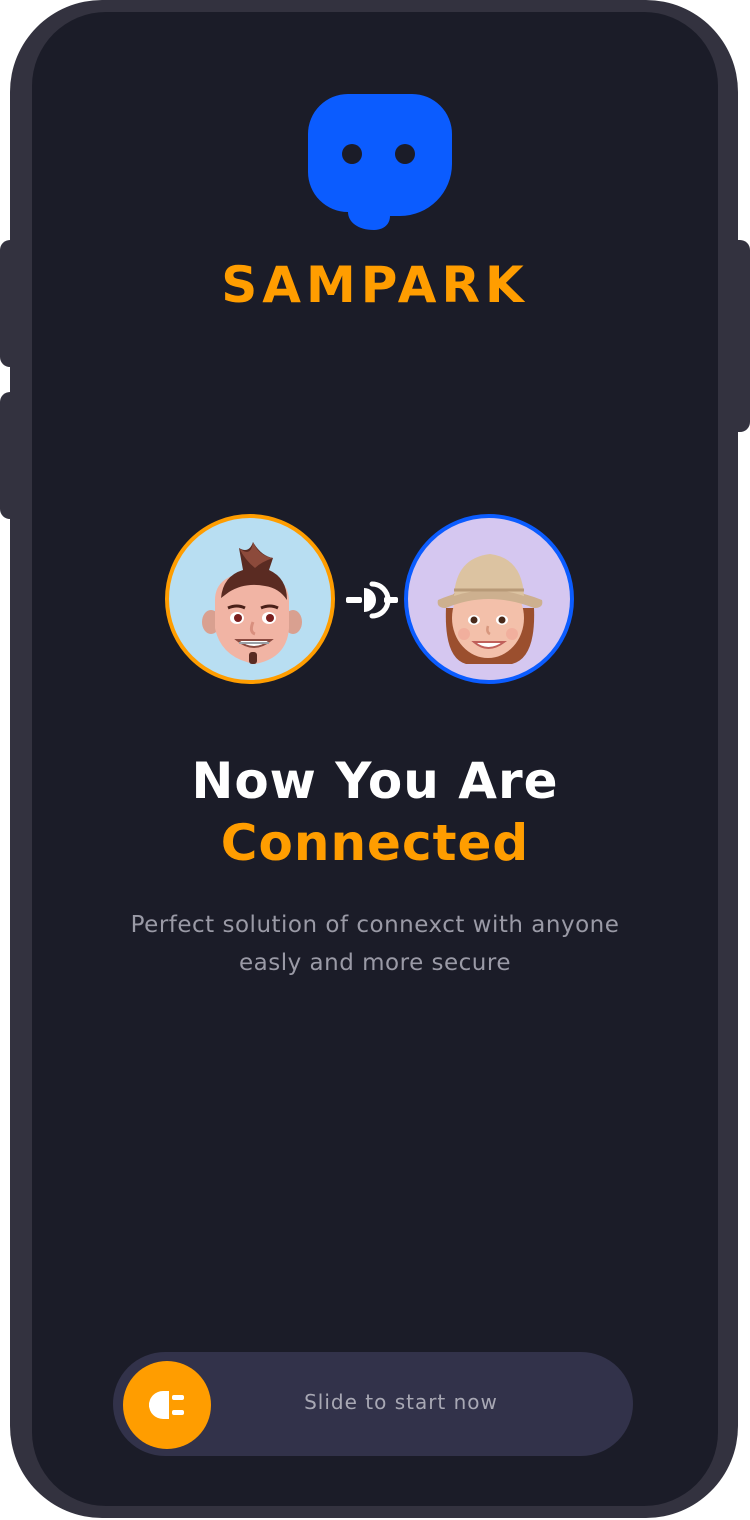 Image resolution: width=750 pixels, height=1520 pixels. What do you see at coordinates (372, 600) in the screenshot?
I see `link-connector-icon` at bounding box center [372, 600].